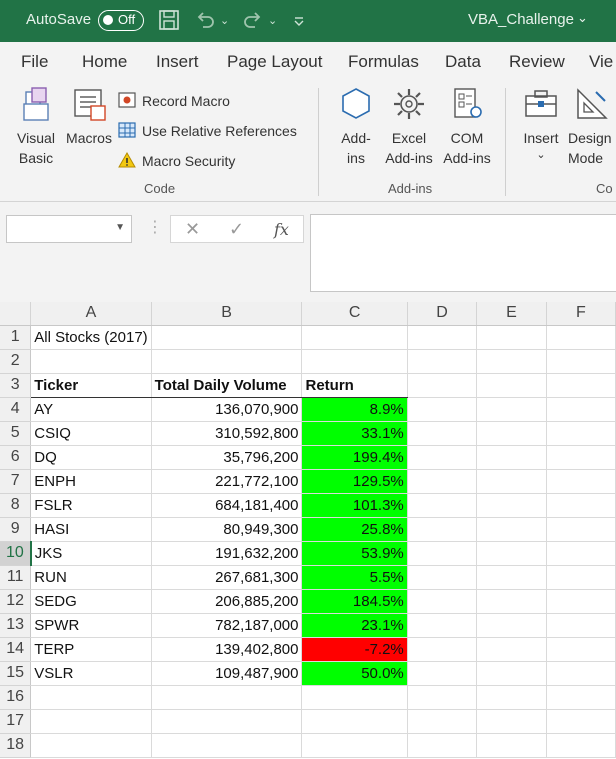  I want to click on cell-c1, so click(354, 337).